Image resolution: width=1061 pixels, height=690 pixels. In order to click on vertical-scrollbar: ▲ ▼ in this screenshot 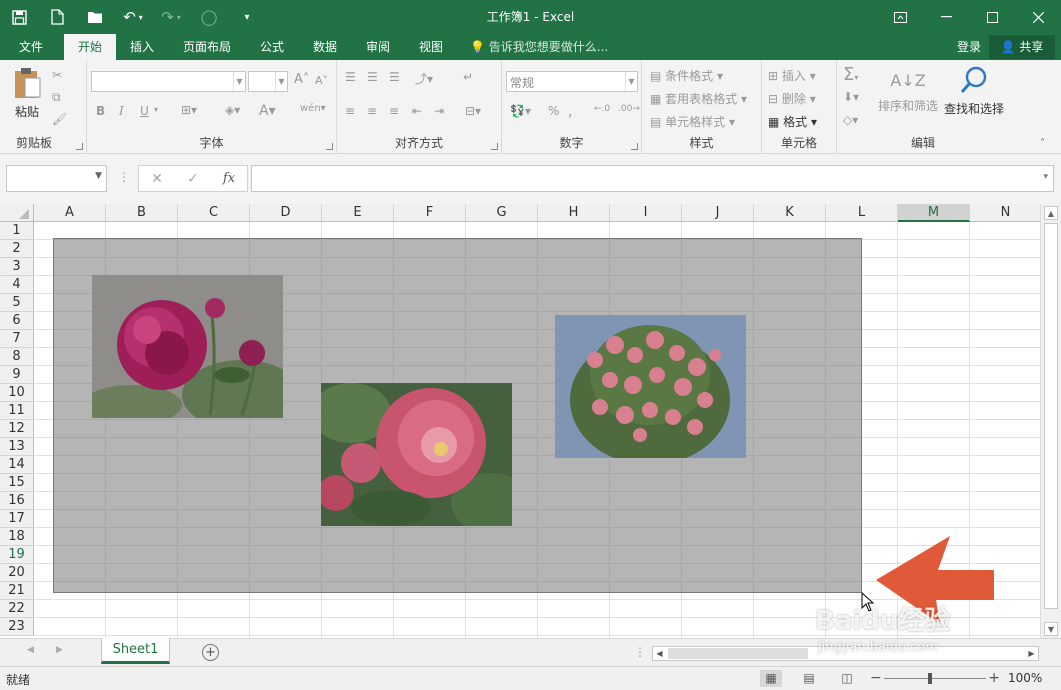, I will do `click(1050, 421)`.